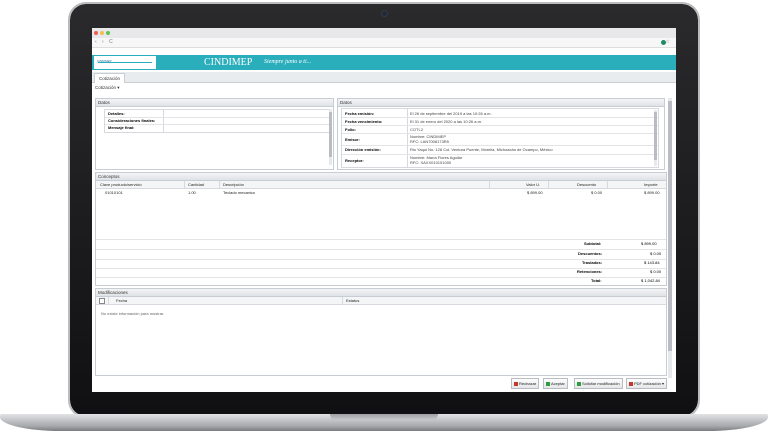 The height and width of the screenshot is (441, 768). Describe the element at coordinates (586, 184) in the screenshot. I see `col-descuento: Descuento` at that location.